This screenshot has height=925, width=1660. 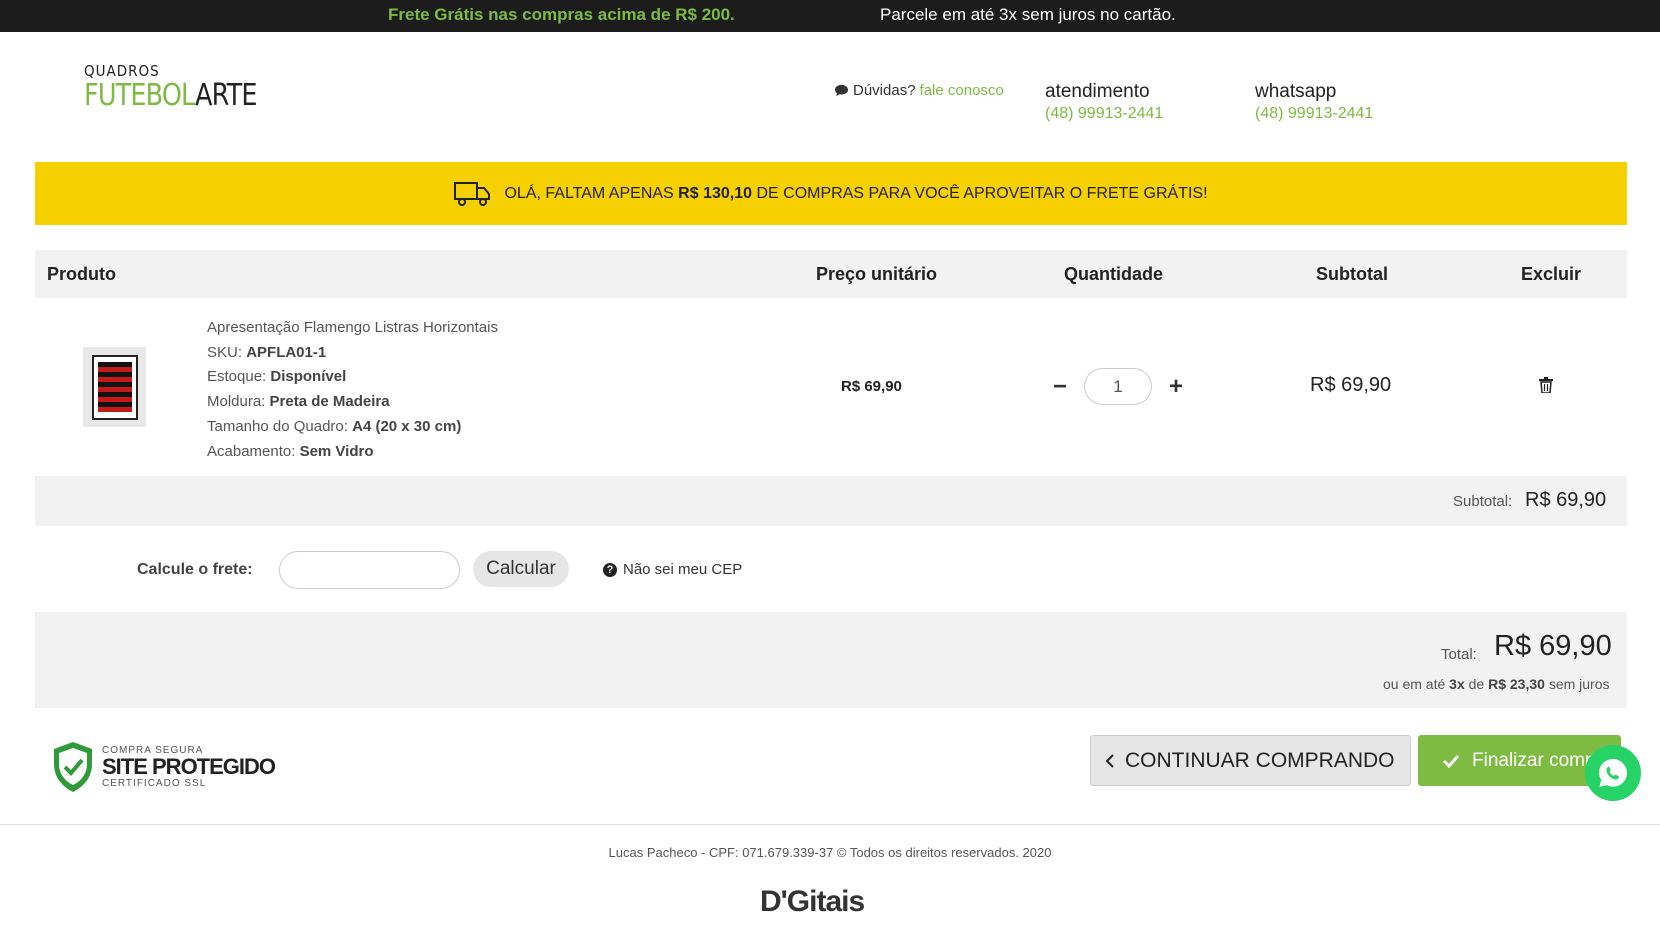 What do you see at coordinates (298, 402) in the screenshot?
I see `product-frame: Moldura: Preta de Madeira` at bounding box center [298, 402].